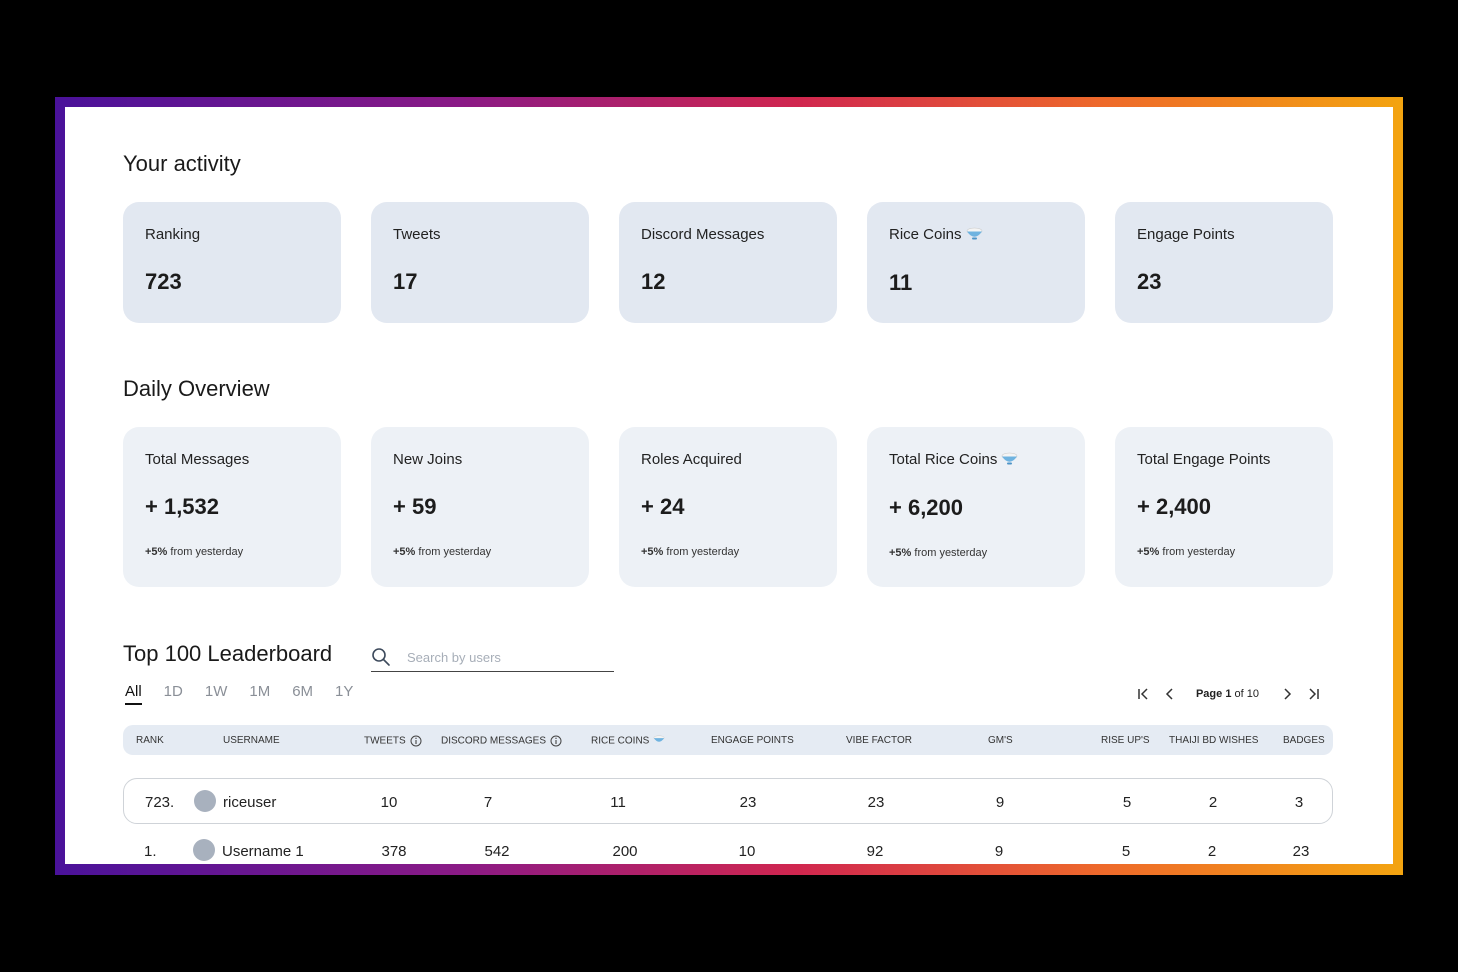 Image resolution: width=1458 pixels, height=972 pixels. I want to click on col-rice-wrap: Rice Coins, so click(628, 741).